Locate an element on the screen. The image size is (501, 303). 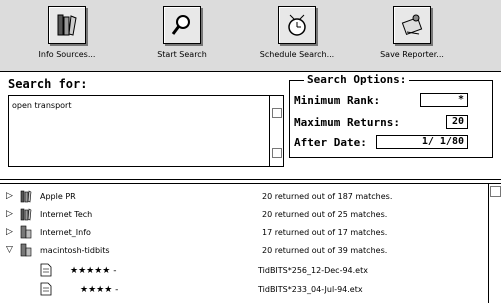
search-query-text: open transport is located at coordinates (42, 105).